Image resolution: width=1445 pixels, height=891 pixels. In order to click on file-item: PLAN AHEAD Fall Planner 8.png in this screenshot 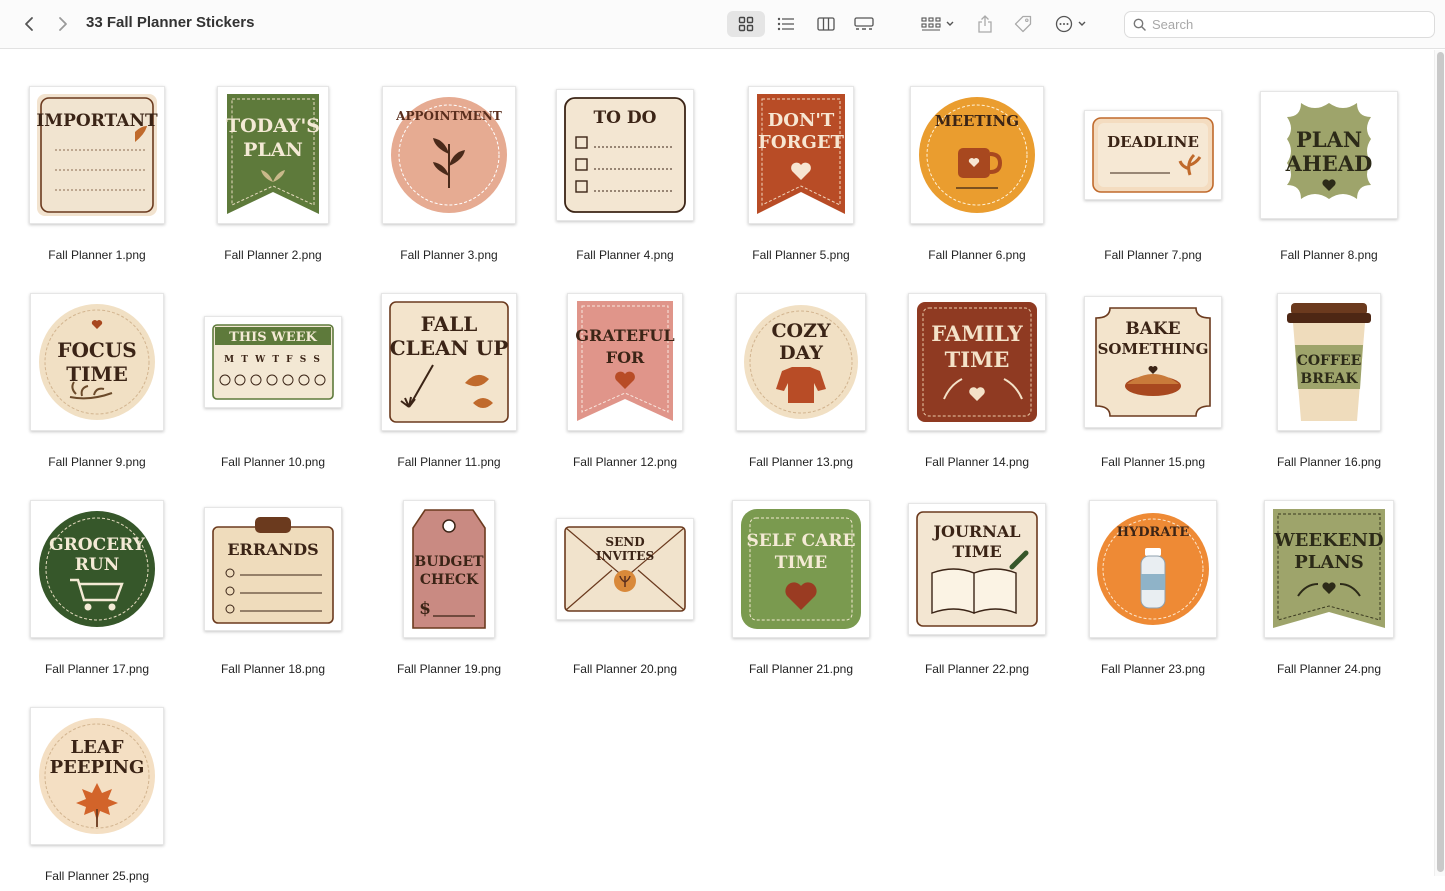, I will do `click(1329, 170)`.